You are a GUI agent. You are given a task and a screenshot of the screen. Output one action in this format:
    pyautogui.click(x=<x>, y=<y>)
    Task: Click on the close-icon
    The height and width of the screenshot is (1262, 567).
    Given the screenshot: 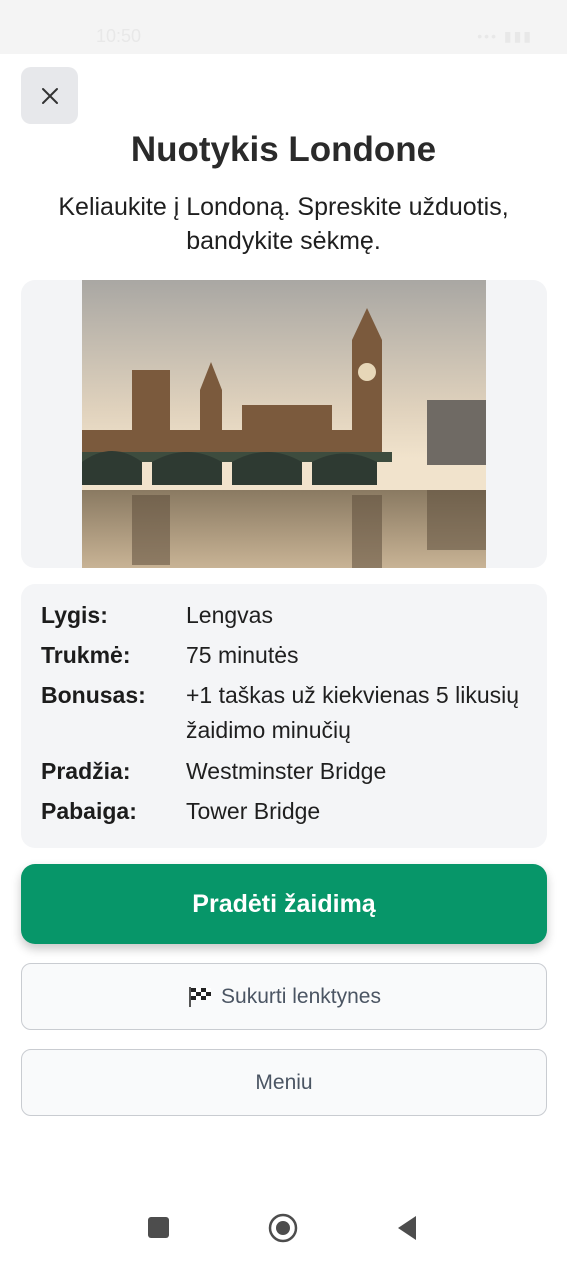 What is the action you would take?
    pyautogui.click(x=49, y=95)
    